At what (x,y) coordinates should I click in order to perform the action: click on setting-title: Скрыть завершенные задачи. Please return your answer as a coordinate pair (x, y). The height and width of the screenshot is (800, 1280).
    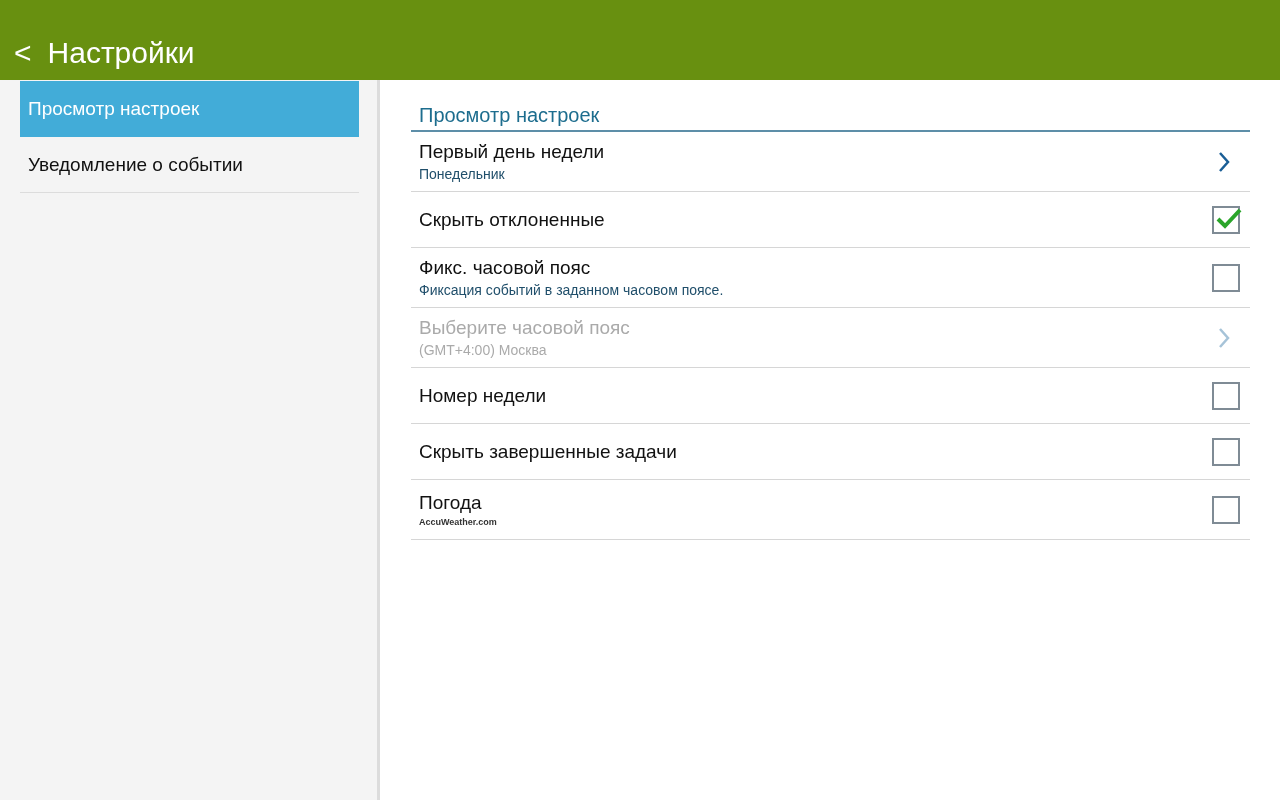
    Looking at the image, I should click on (548, 451).